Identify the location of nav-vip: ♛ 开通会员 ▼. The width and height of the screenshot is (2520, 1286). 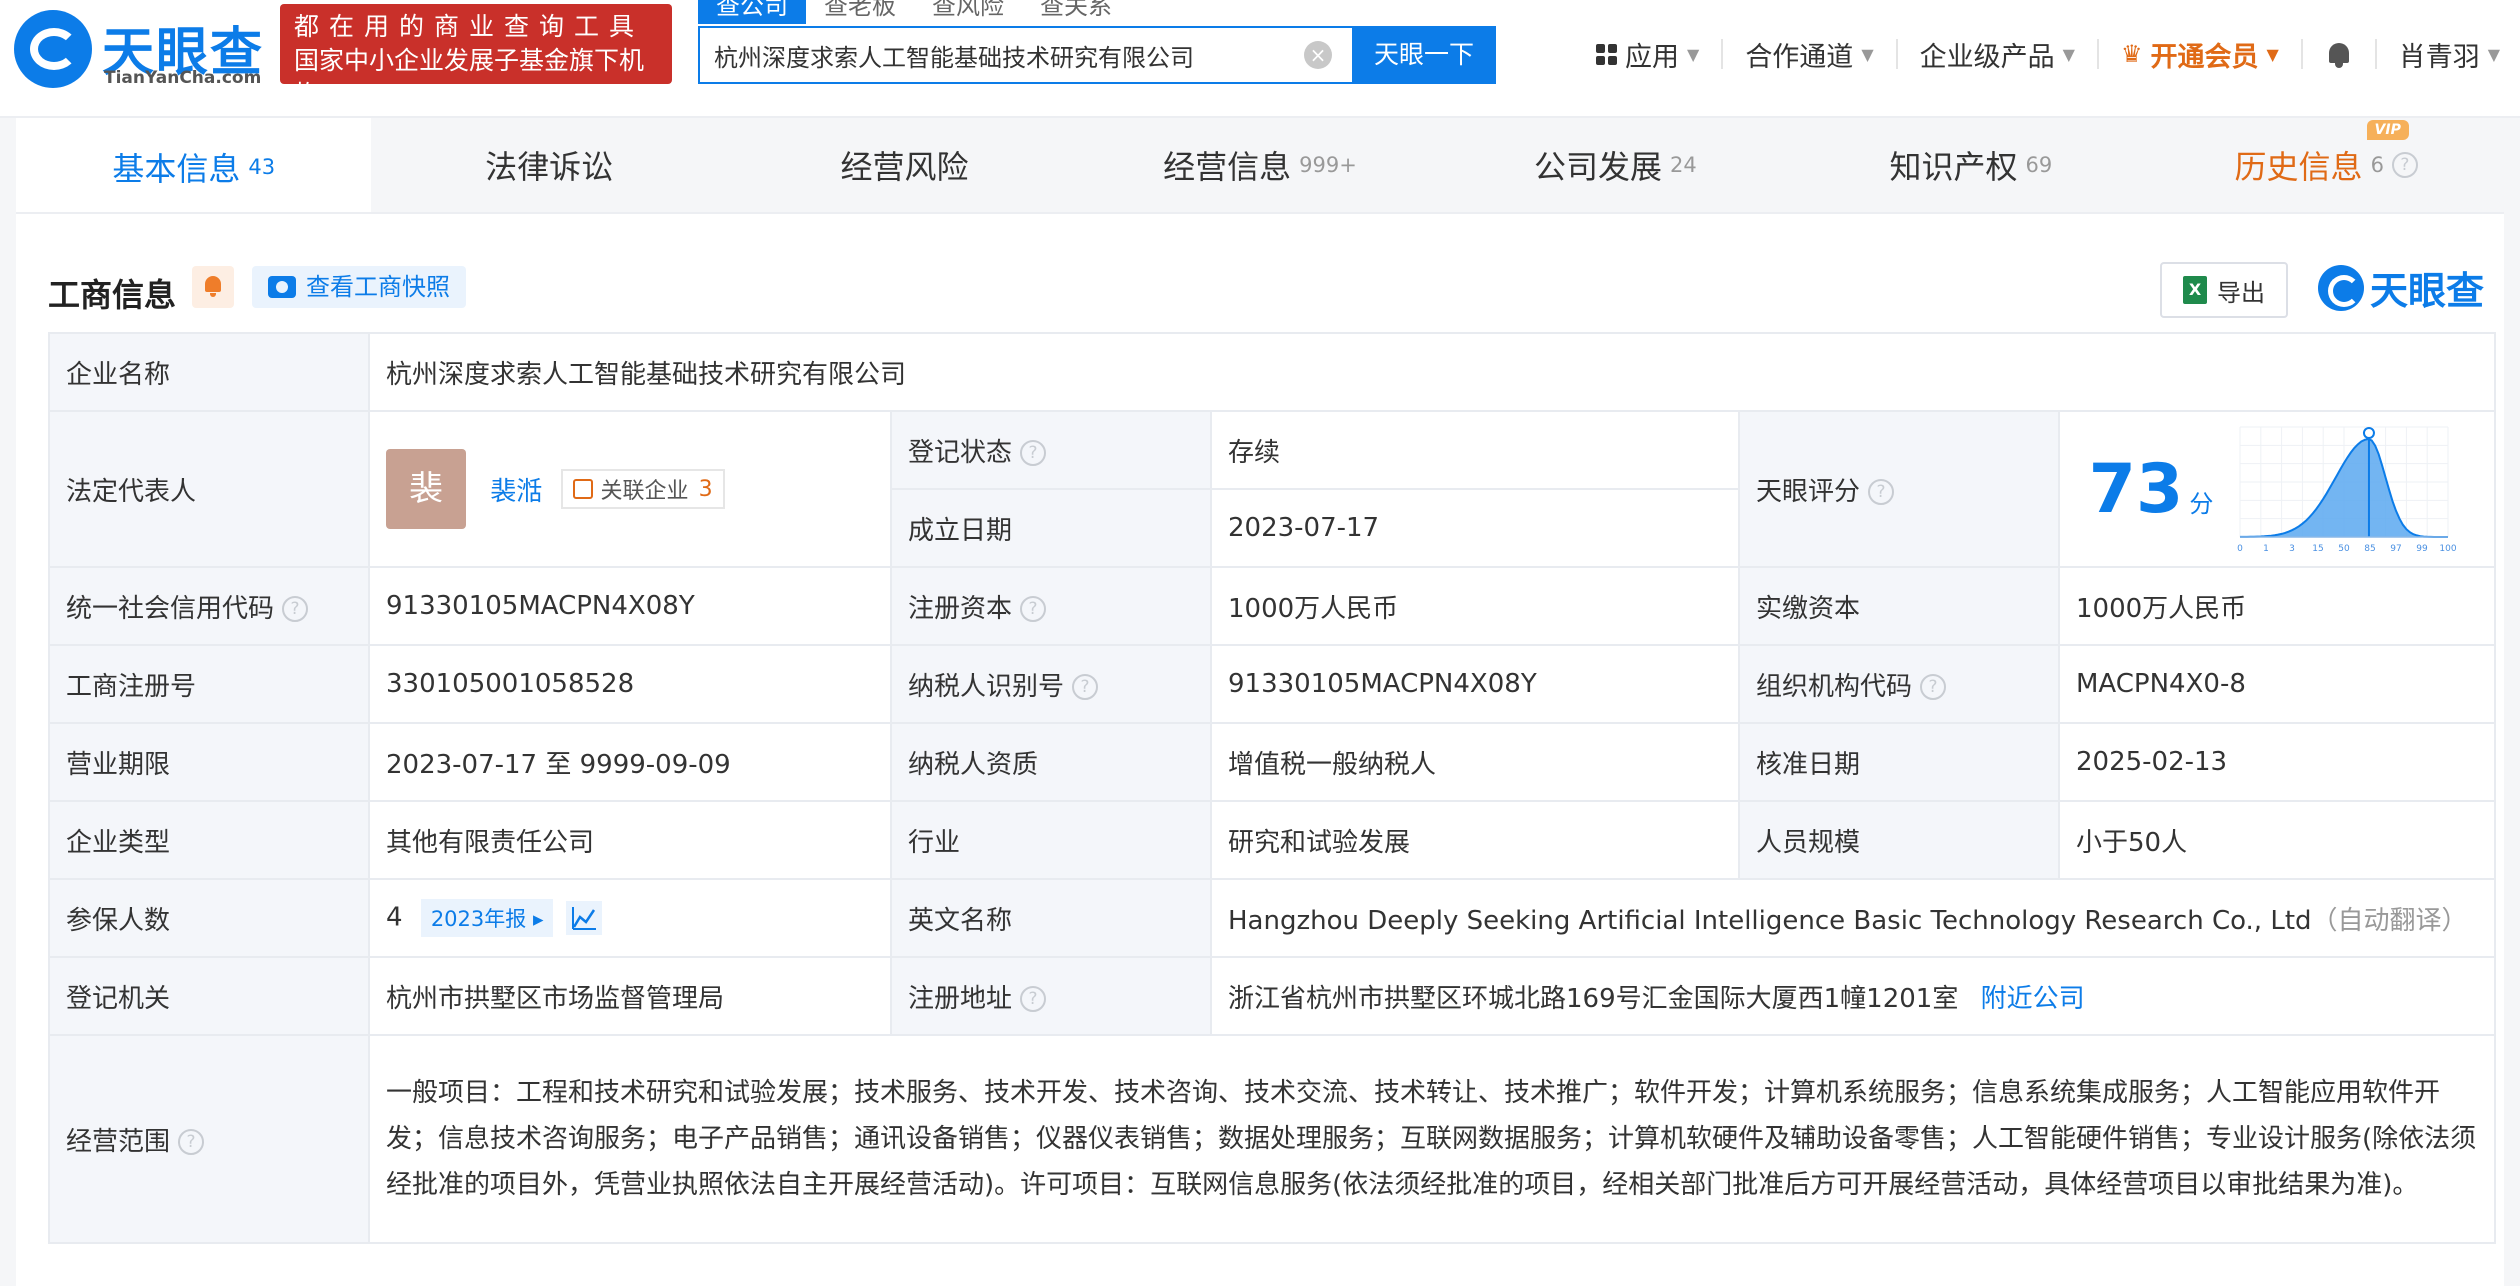
(2200, 54).